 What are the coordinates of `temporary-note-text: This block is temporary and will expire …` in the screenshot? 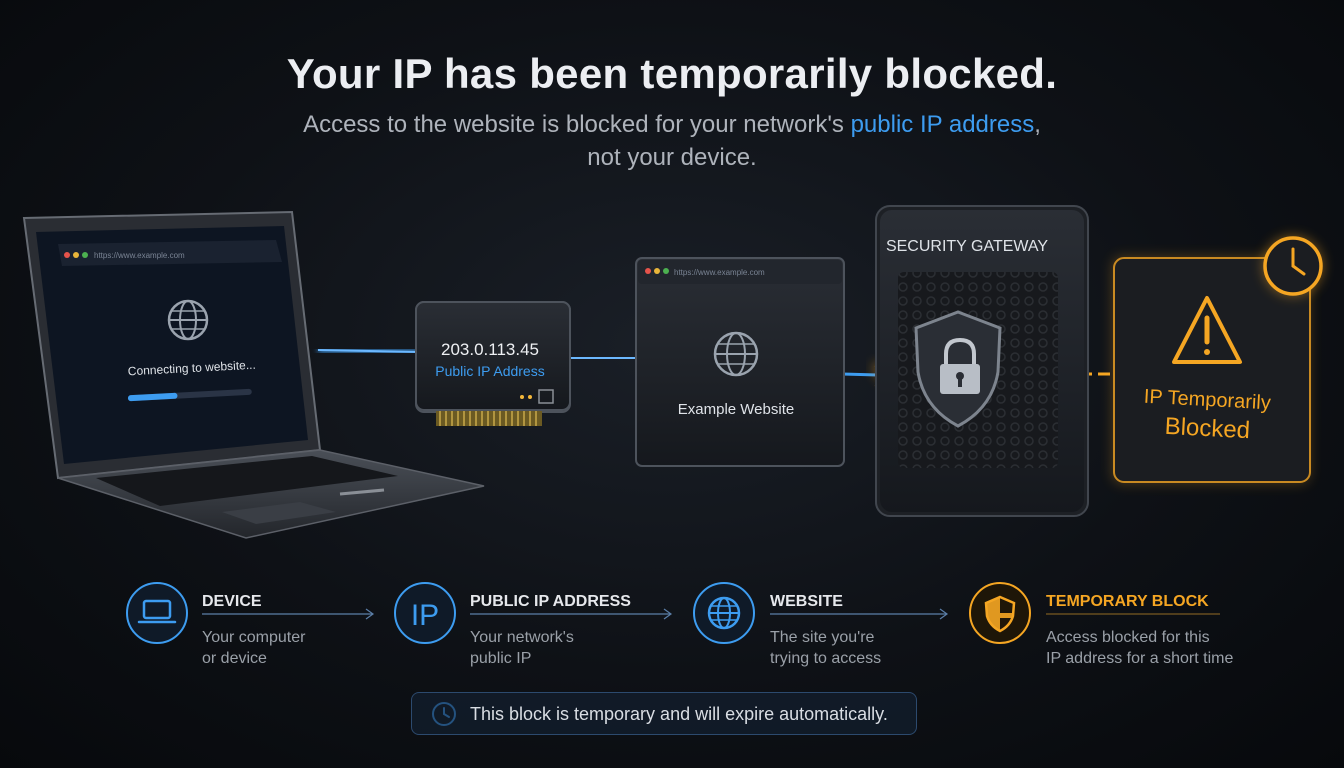 It's located at (679, 714).